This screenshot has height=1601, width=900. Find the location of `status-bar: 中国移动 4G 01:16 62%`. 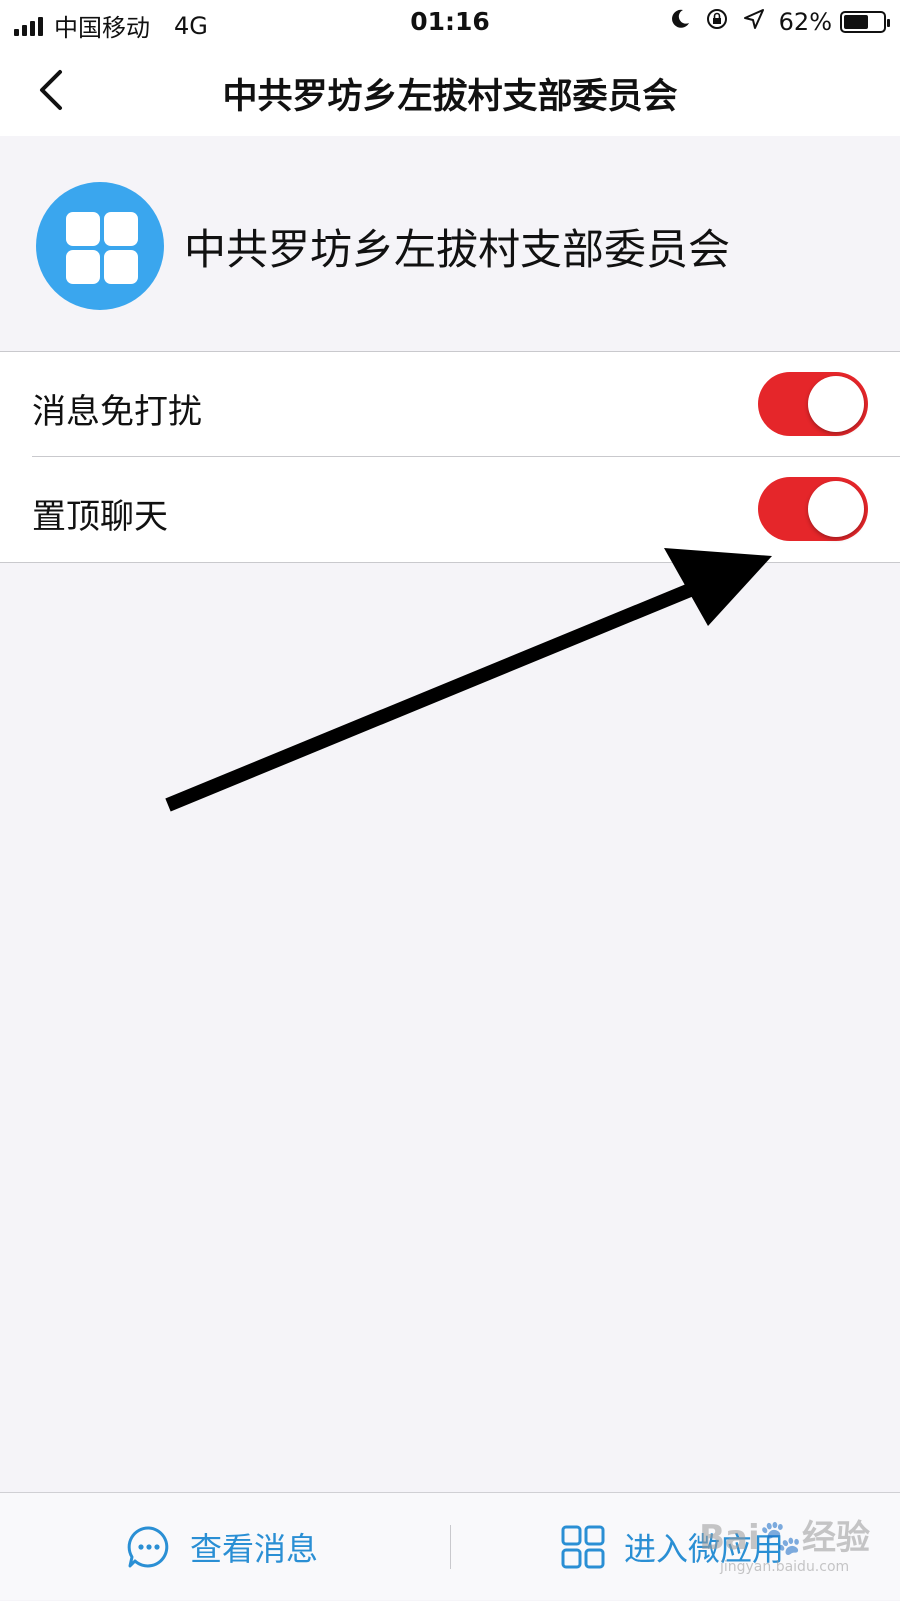

status-bar: 中国移动 4G 01:16 62% is located at coordinates (450, 22).